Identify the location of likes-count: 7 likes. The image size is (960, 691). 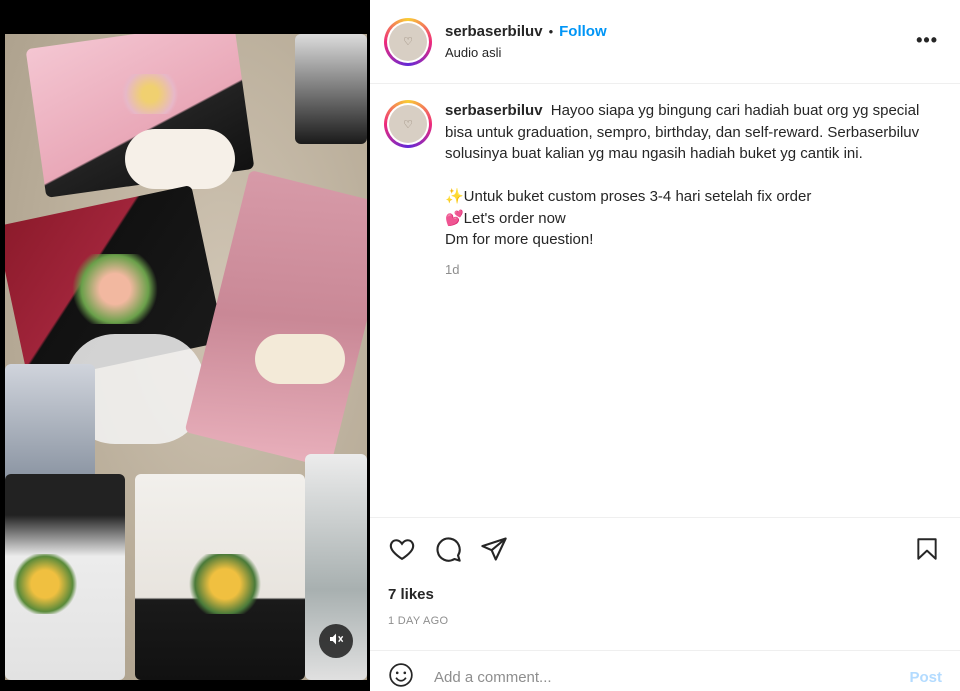
(674, 594).